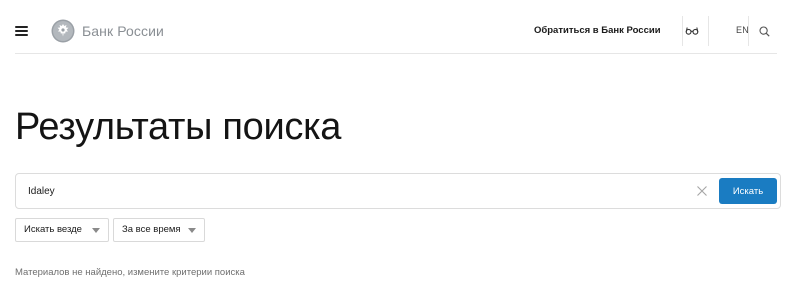 The image size is (800, 285). What do you see at coordinates (702, 191) in the screenshot?
I see `close-icon` at bounding box center [702, 191].